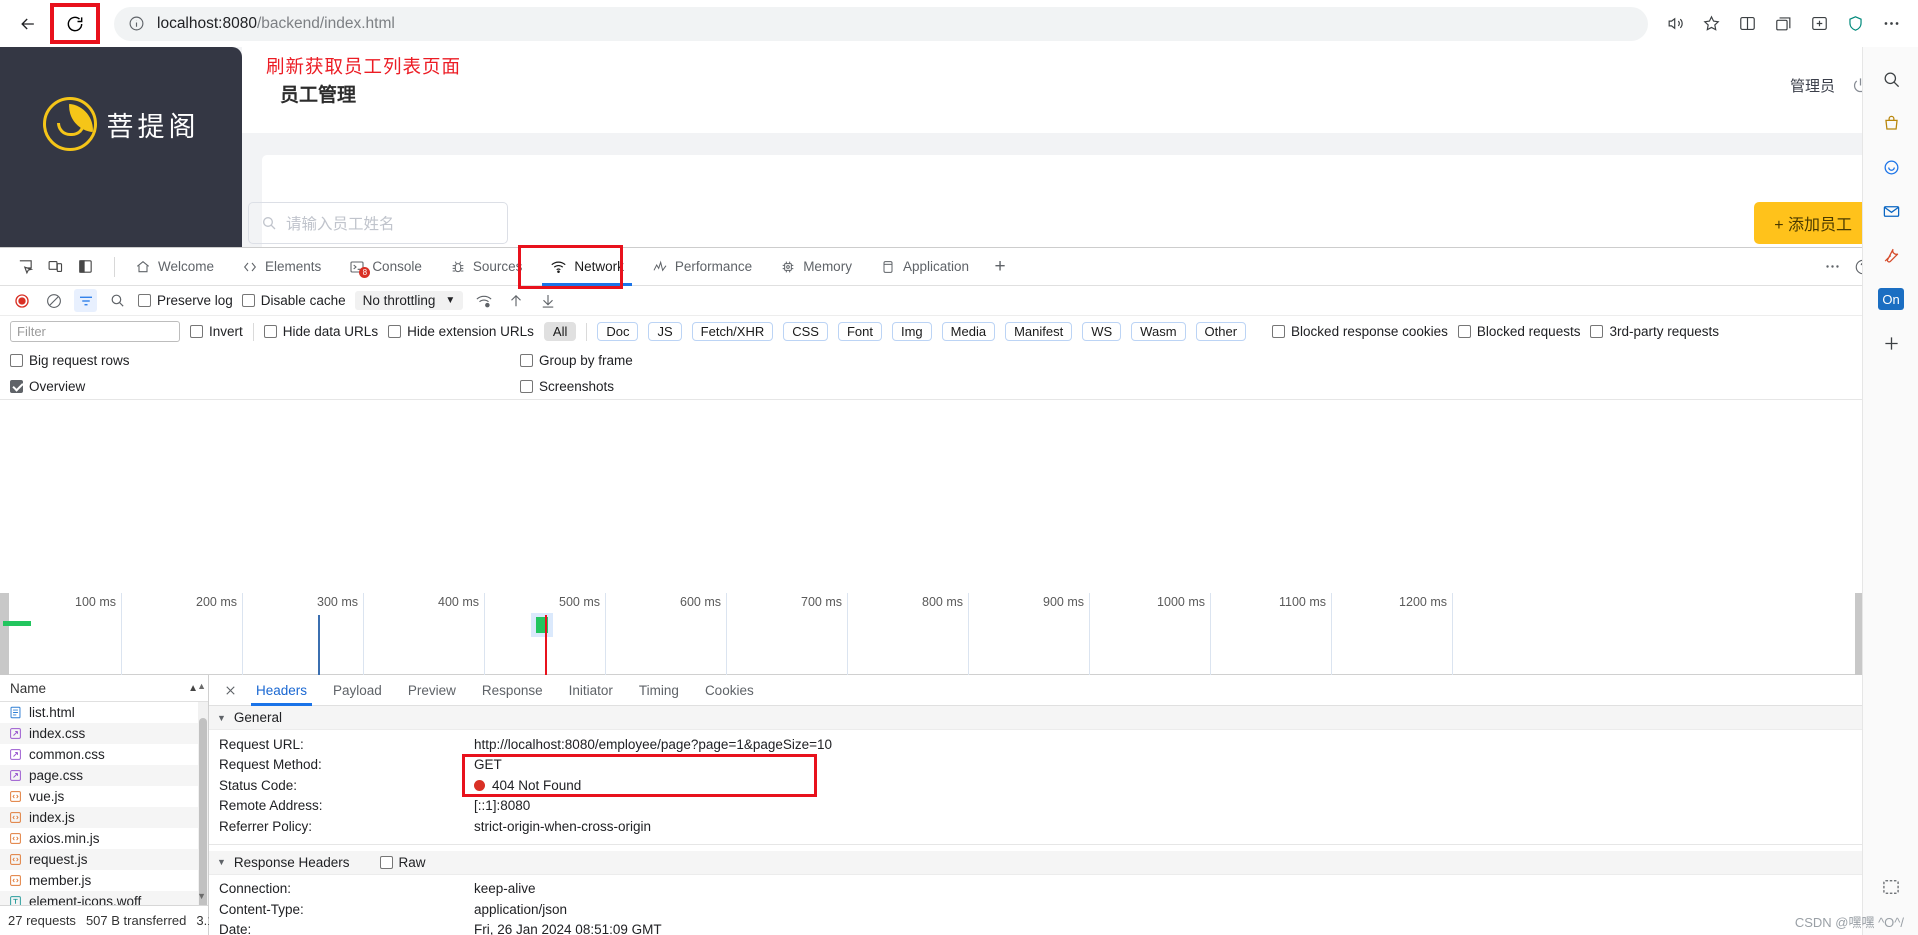 This screenshot has width=1918, height=935. Describe the element at coordinates (729, 690) in the screenshot. I see `detail-tab-cookies: Cookies` at that location.